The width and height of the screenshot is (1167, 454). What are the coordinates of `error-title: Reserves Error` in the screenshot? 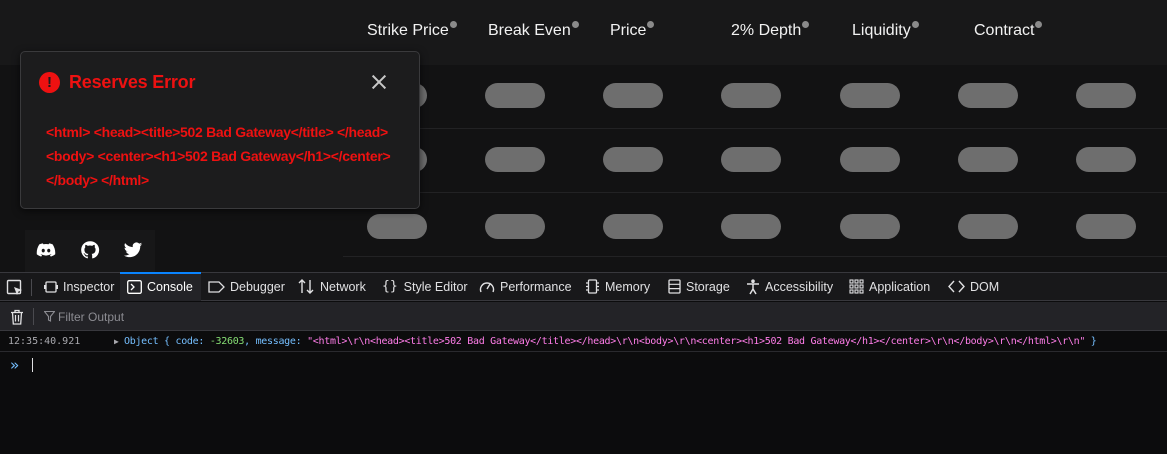 It's located at (132, 82).